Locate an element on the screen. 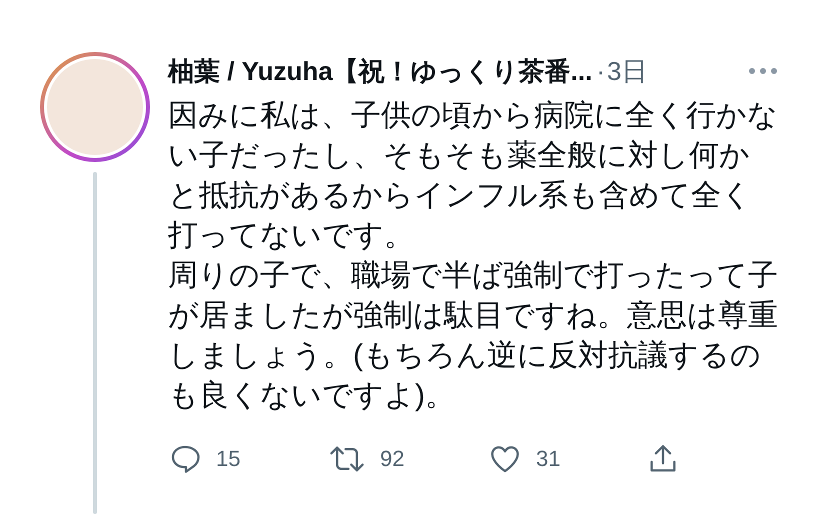 Image resolution: width=827 pixels, height=514 pixels. retweet-count: 92 is located at coordinates (392, 459).